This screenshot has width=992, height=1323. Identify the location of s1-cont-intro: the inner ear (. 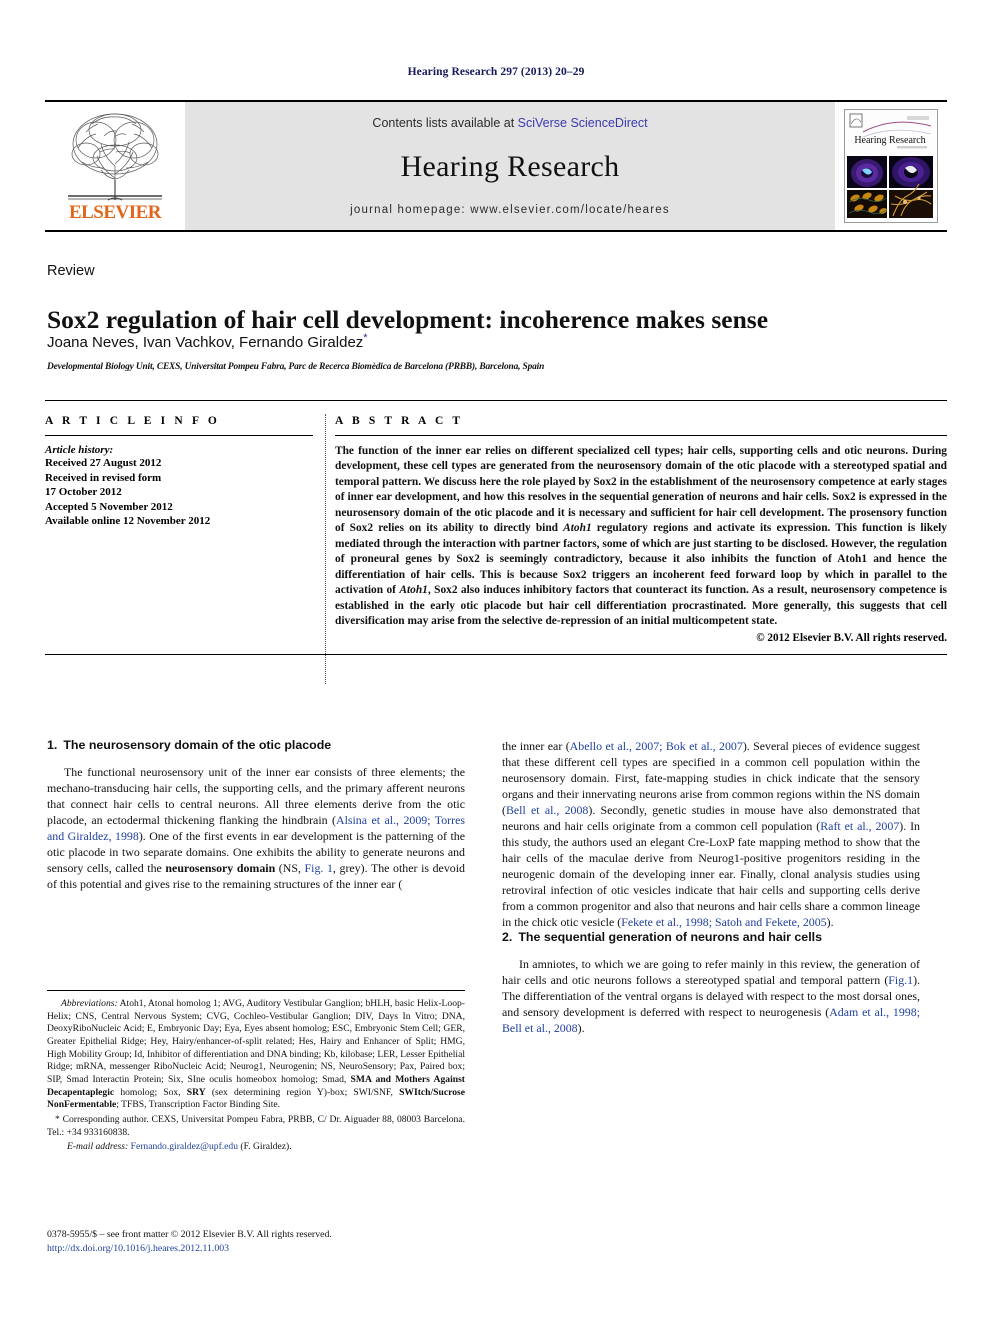
(536, 746).